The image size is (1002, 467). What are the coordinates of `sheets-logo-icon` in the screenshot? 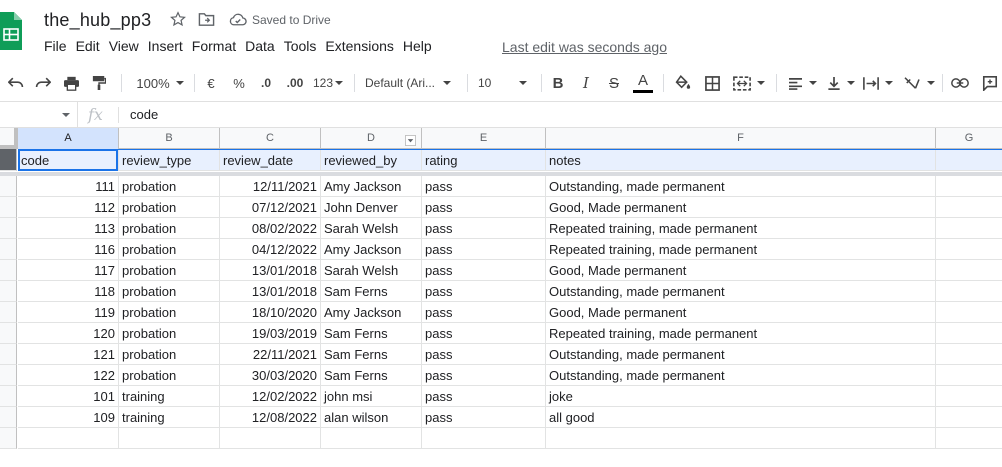 It's located at (11, 31).